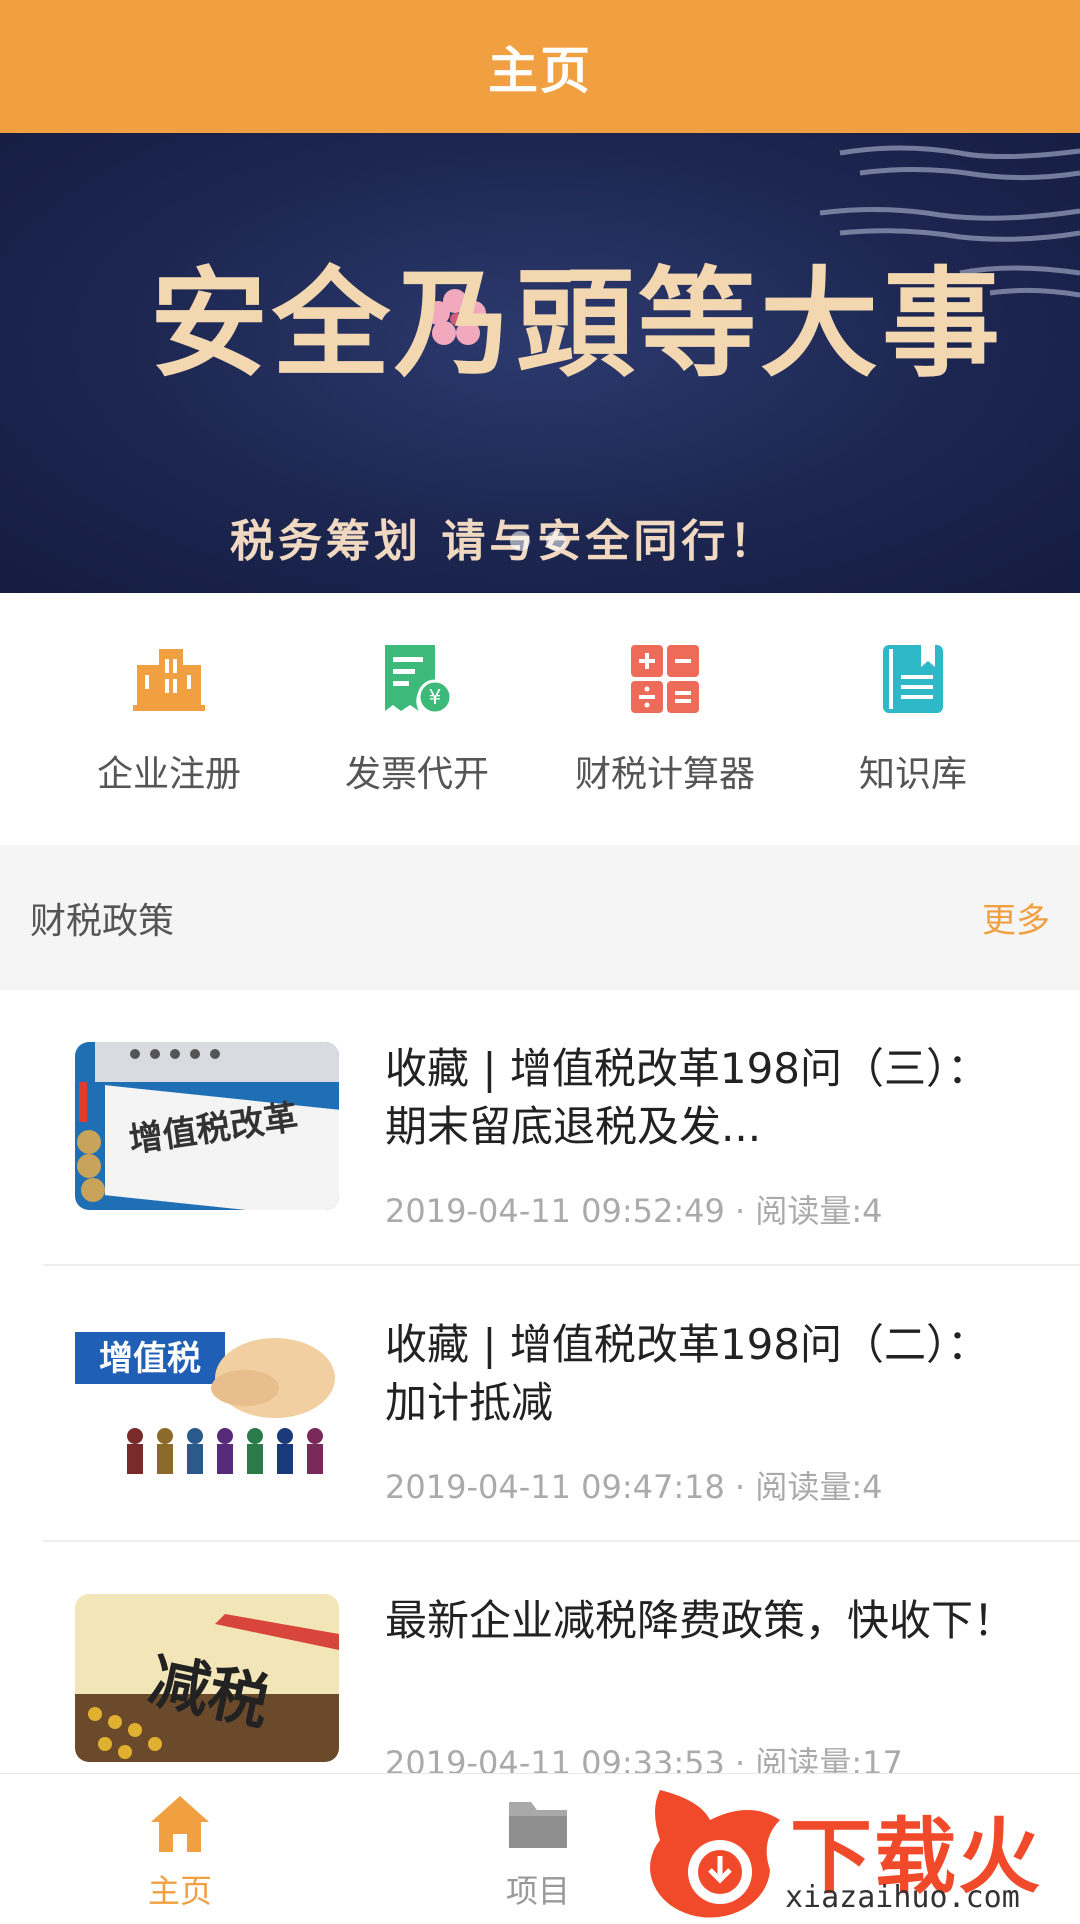 The image size is (1080, 1924). What do you see at coordinates (419, 680) in the screenshot?
I see `invoice-icon: ¥` at bounding box center [419, 680].